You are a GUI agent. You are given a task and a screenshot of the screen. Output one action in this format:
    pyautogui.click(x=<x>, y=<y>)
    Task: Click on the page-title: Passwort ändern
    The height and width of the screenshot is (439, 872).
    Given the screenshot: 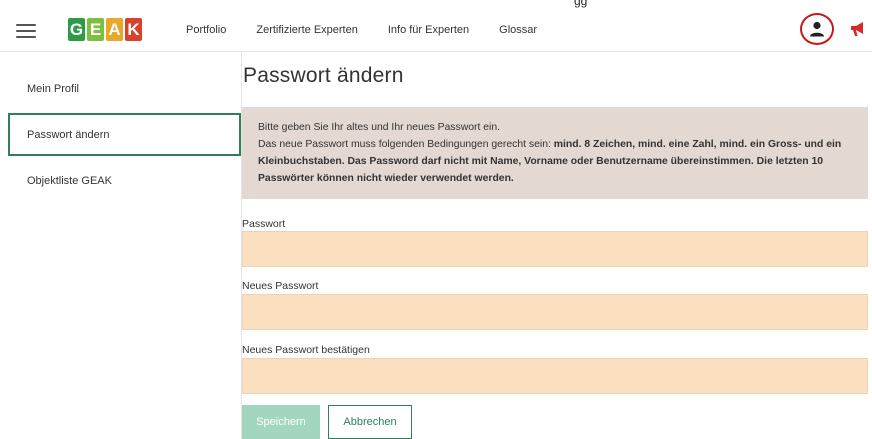 What is the action you would take?
    pyautogui.click(x=323, y=75)
    